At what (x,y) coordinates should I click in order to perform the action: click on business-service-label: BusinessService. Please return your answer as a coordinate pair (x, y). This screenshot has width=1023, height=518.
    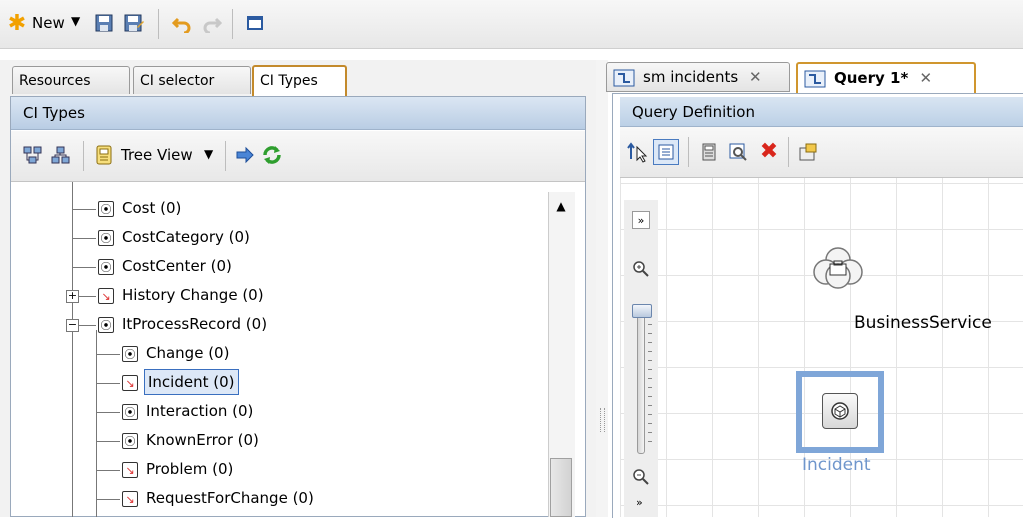
    Looking at the image, I should click on (923, 323).